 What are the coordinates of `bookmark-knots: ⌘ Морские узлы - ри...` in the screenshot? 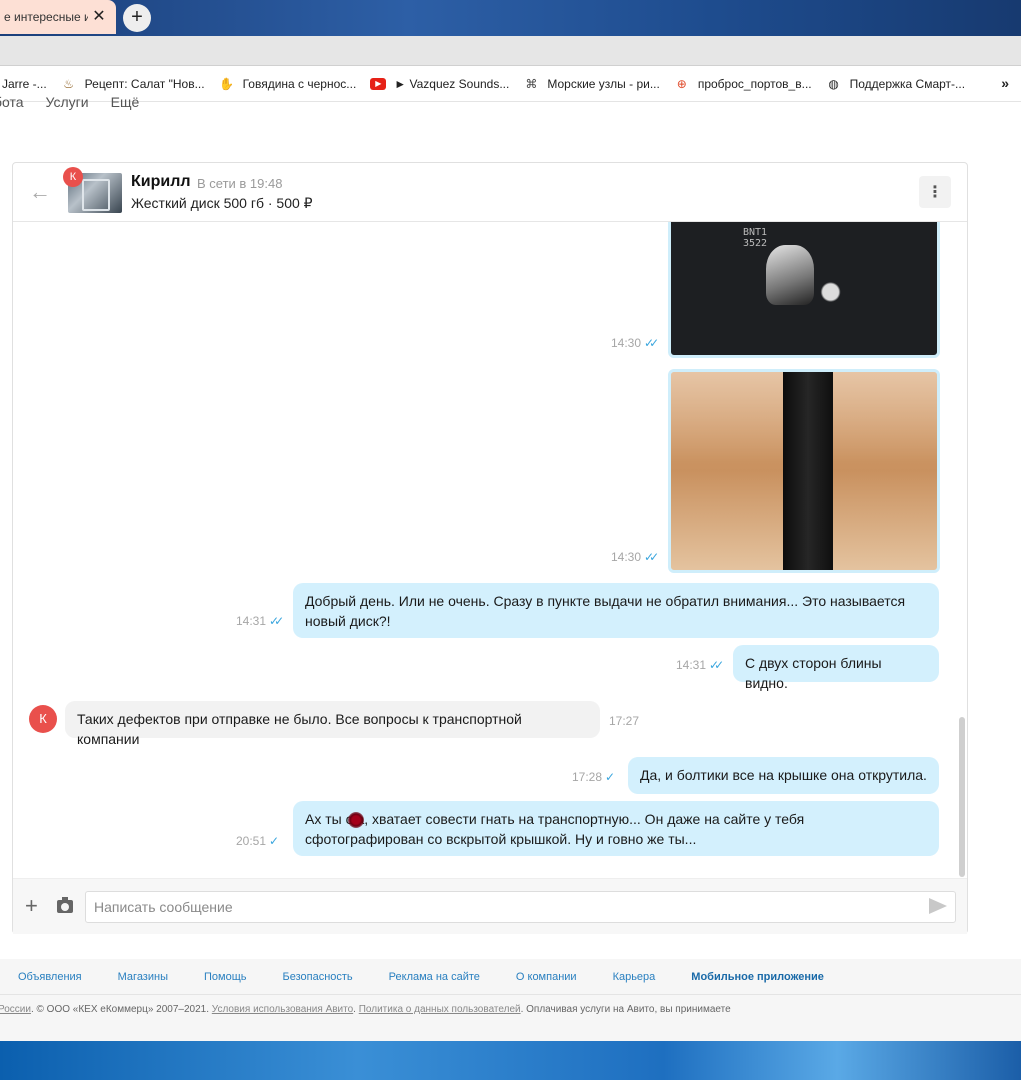 It's located at (591, 84).